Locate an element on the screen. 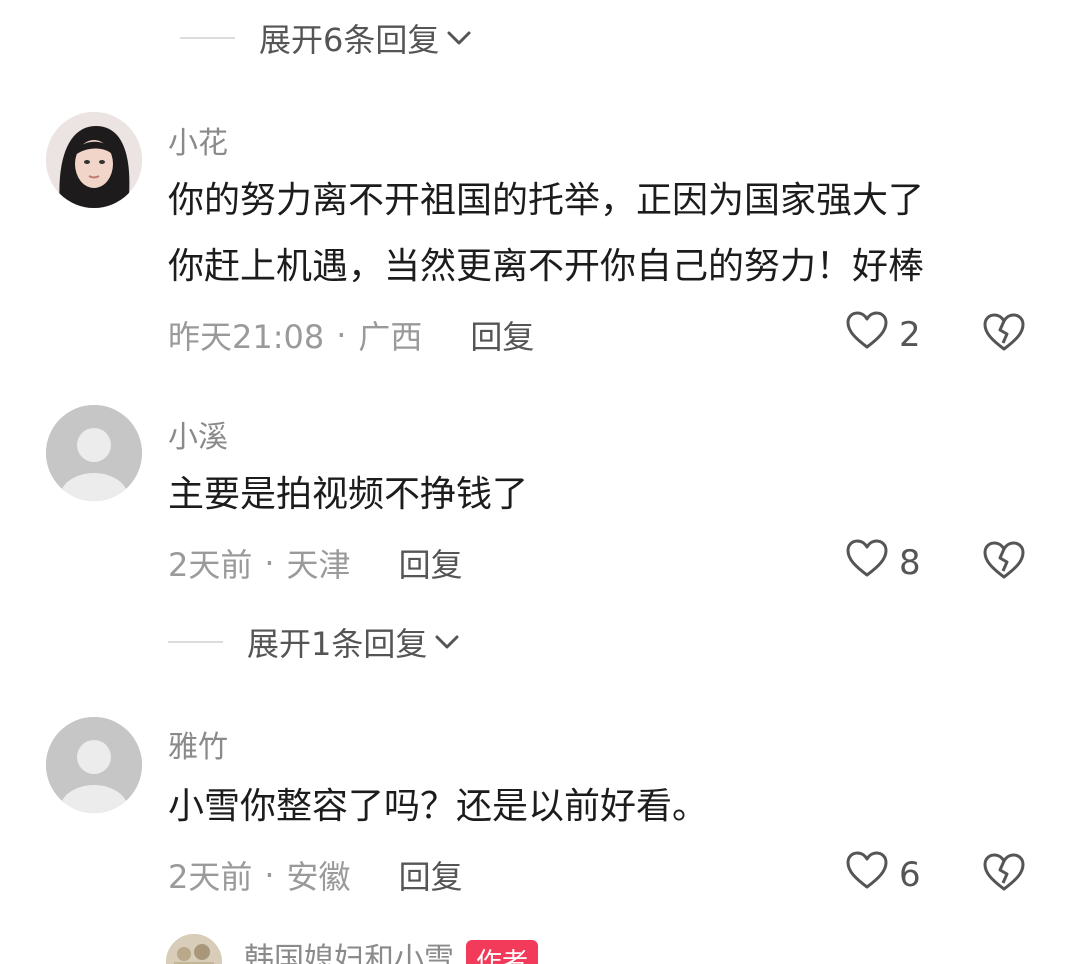  like-button: 6 is located at coordinates (883, 874).